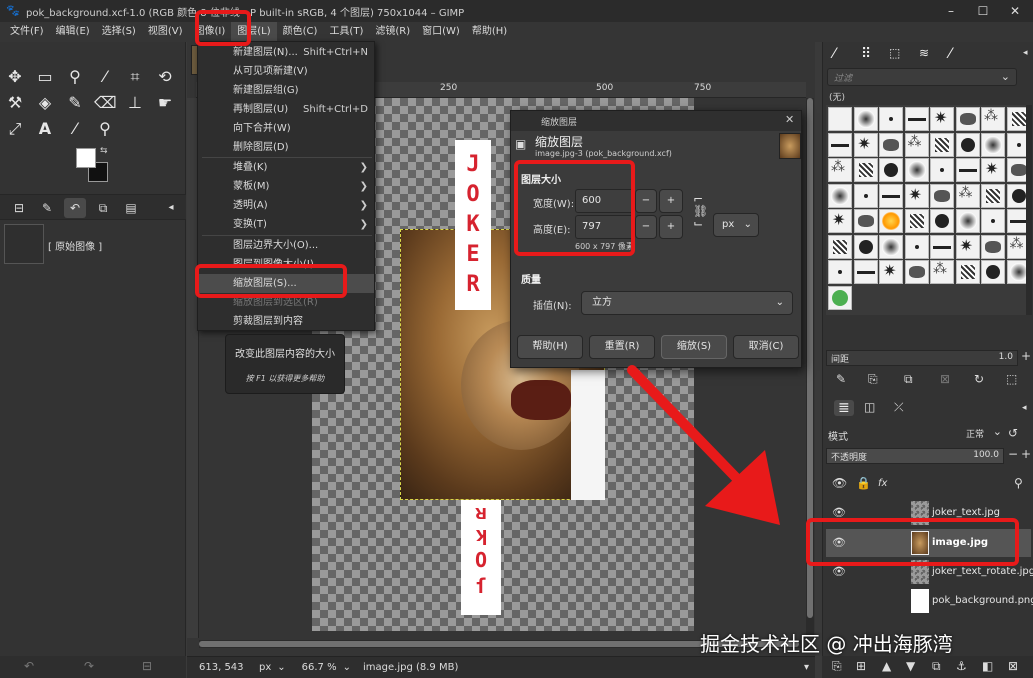 This screenshot has width=1033, height=678. I want to click on image-thumbnail, so click(24, 244).